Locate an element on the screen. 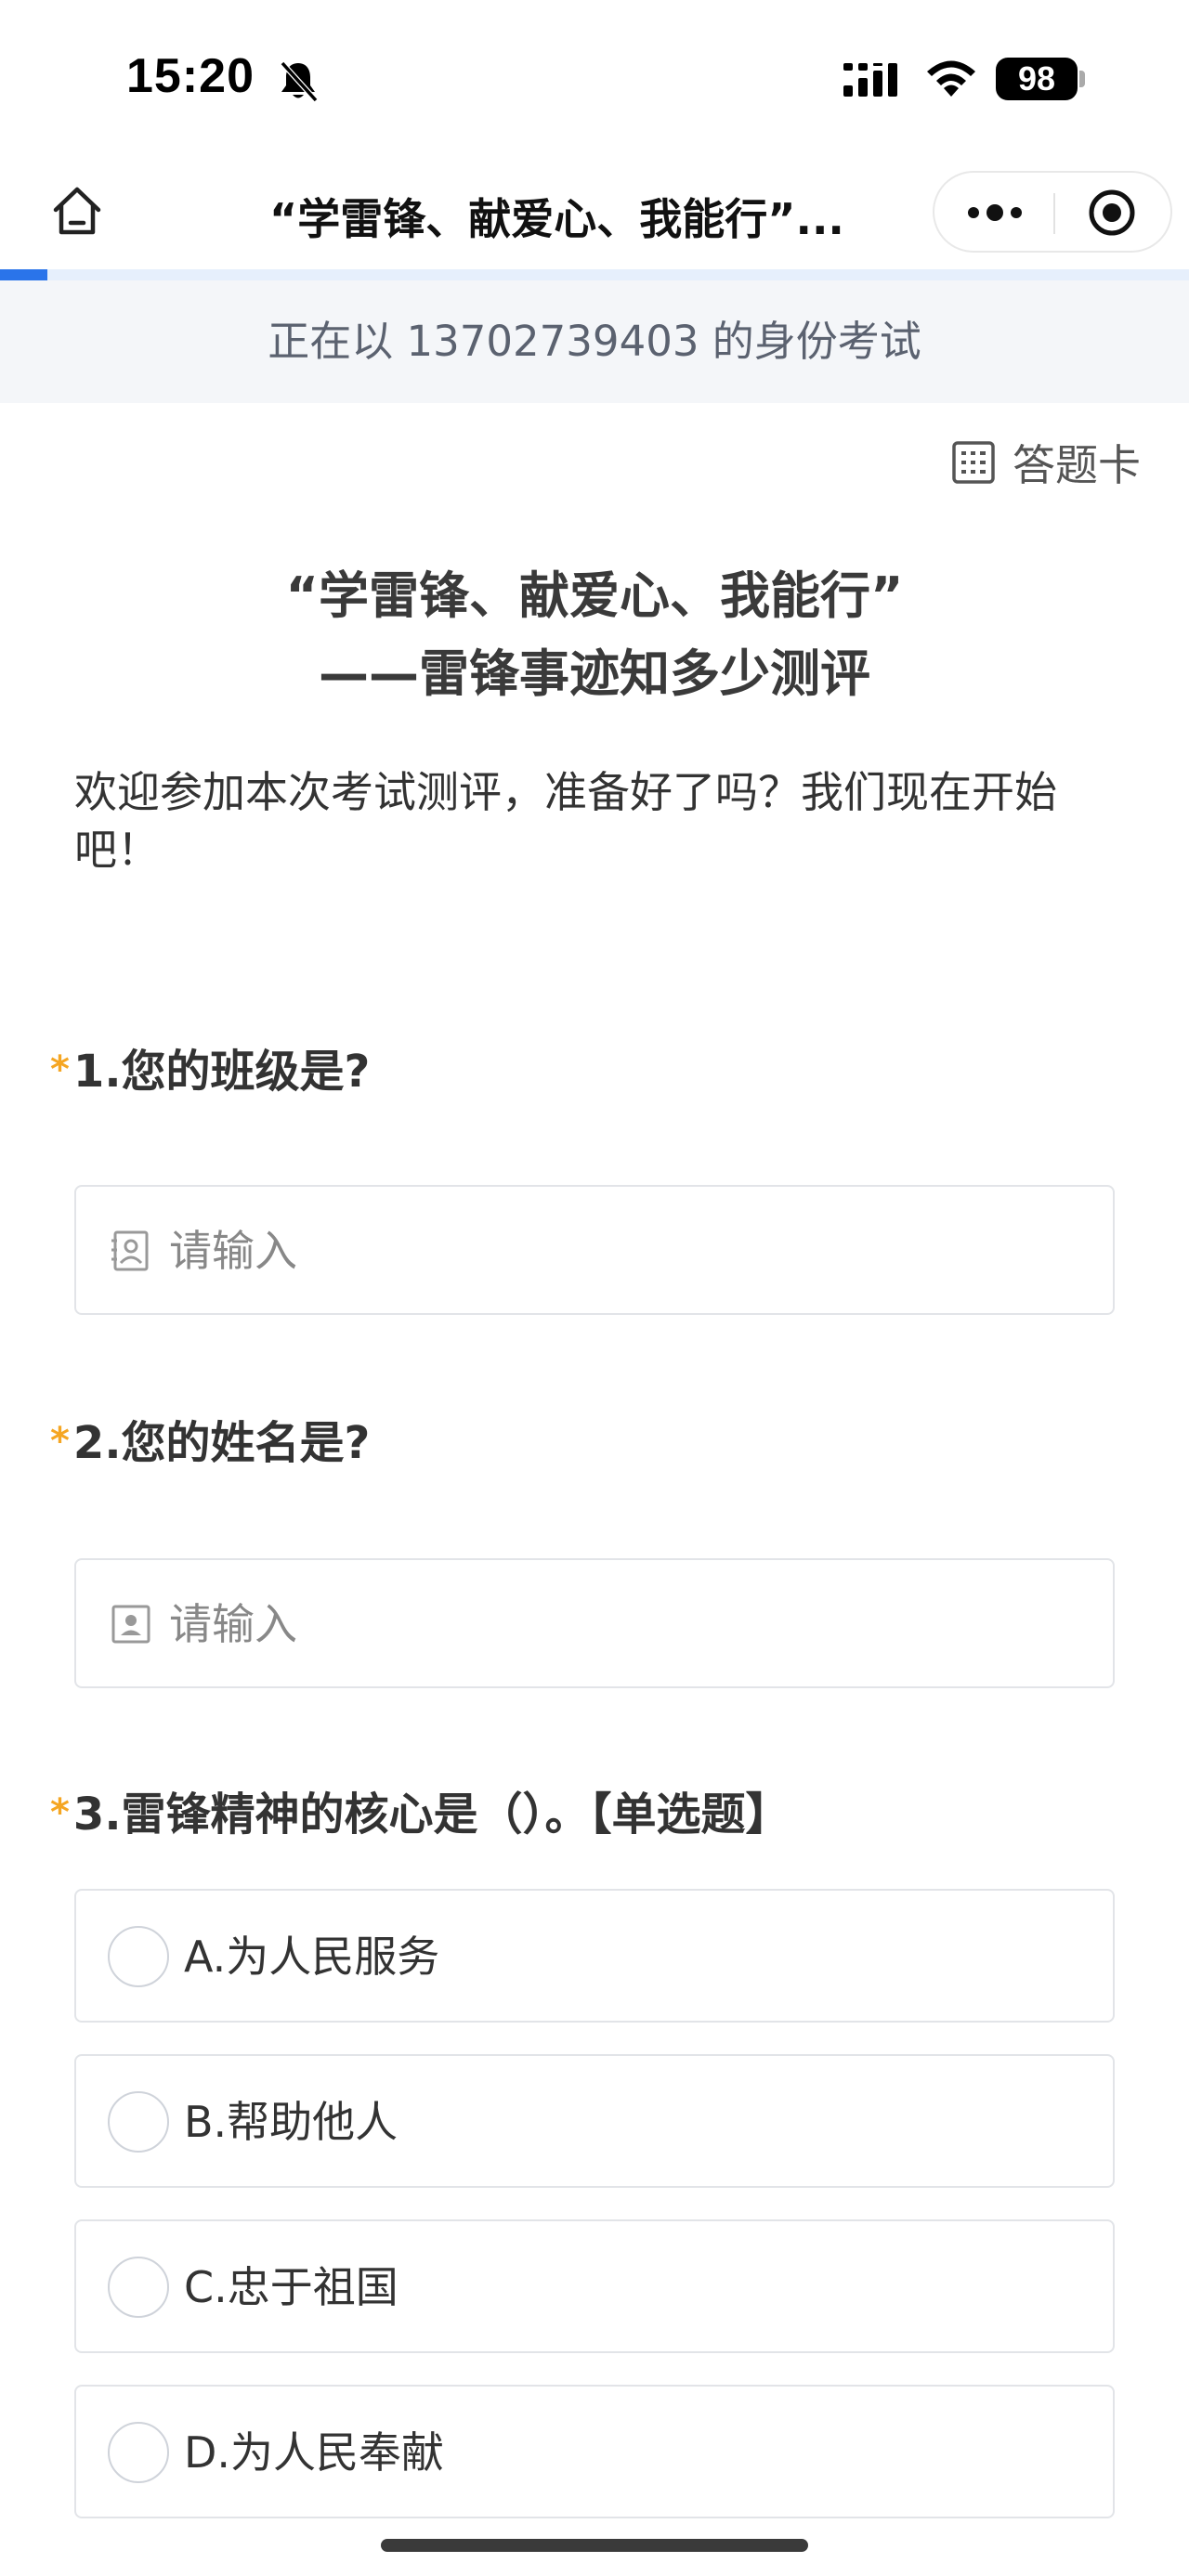 The height and width of the screenshot is (2576, 1189). person-card-icon is located at coordinates (131, 1624).